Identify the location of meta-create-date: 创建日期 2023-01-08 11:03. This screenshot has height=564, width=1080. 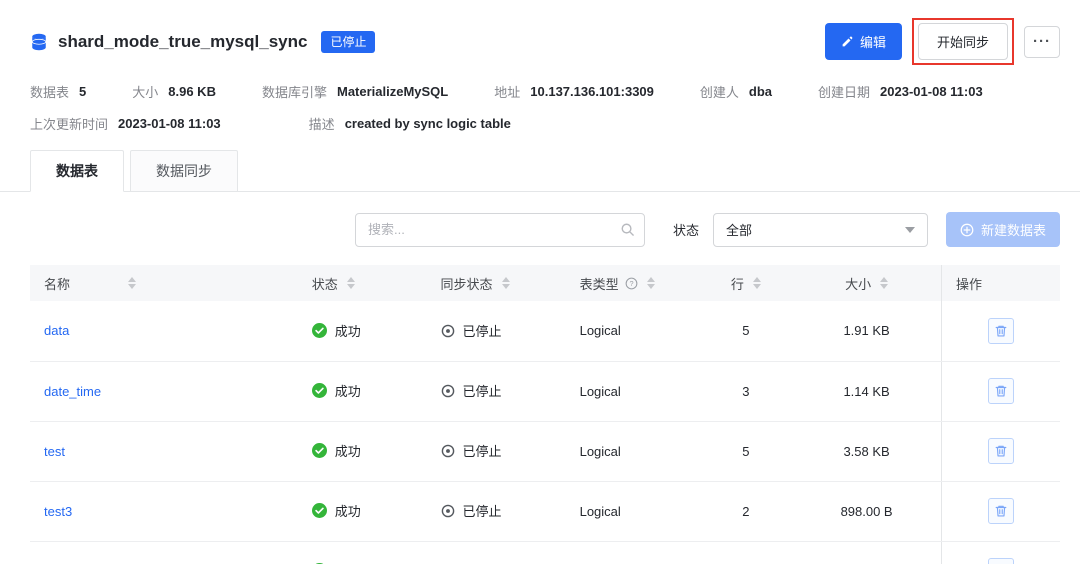
(900, 91).